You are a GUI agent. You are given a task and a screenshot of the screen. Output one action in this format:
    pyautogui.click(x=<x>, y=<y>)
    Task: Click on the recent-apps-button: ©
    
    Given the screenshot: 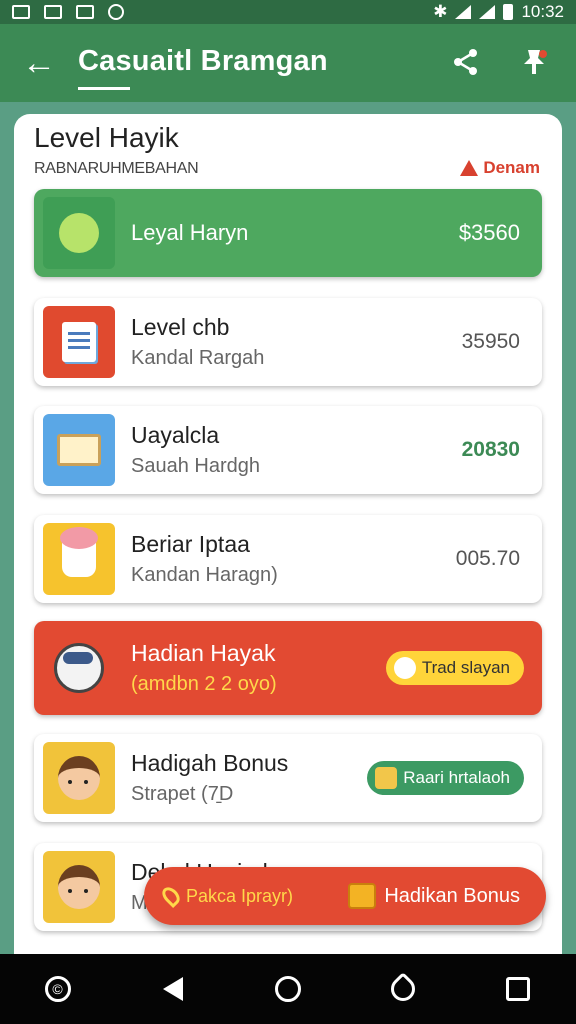 What is the action you would take?
    pyautogui.click(x=58, y=989)
    